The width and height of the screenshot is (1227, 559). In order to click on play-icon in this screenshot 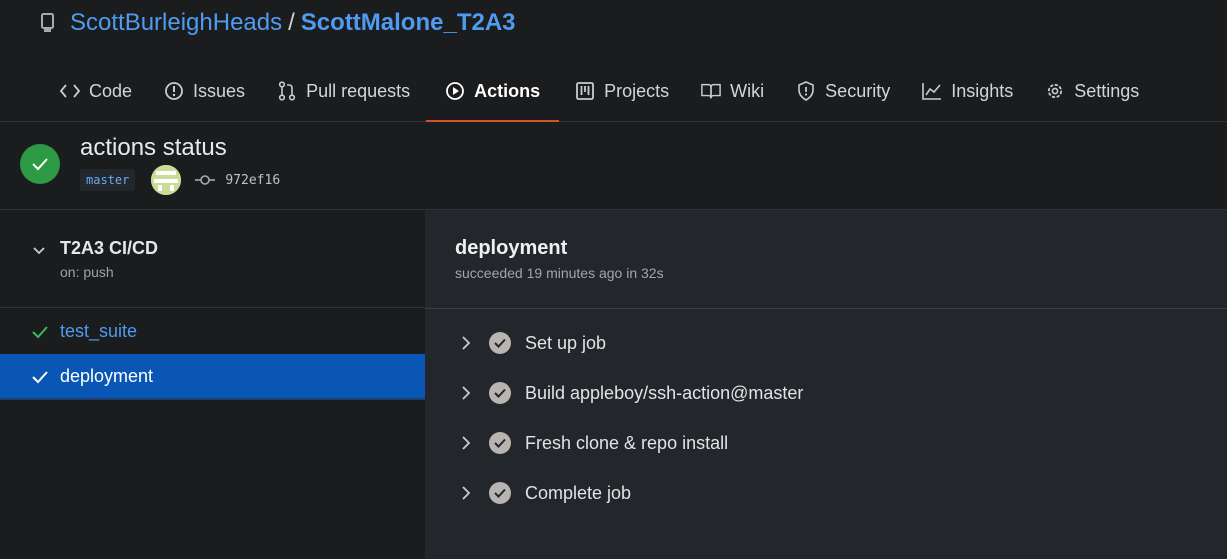, I will do `click(455, 91)`.